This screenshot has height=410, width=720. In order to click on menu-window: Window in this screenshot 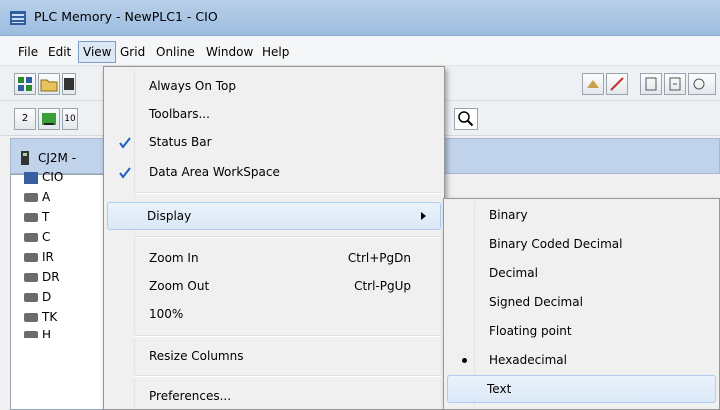, I will do `click(229, 52)`.